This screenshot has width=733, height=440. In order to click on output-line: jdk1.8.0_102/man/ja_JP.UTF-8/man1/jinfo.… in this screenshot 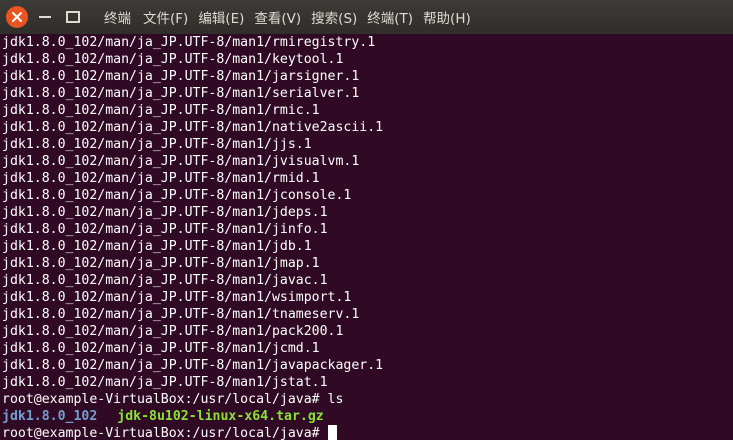, I will do `click(165, 229)`.